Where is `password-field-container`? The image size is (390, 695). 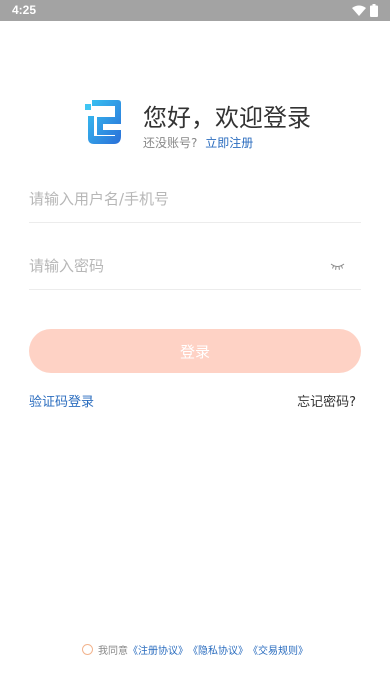
password-field-container is located at coordinates (195, 266).